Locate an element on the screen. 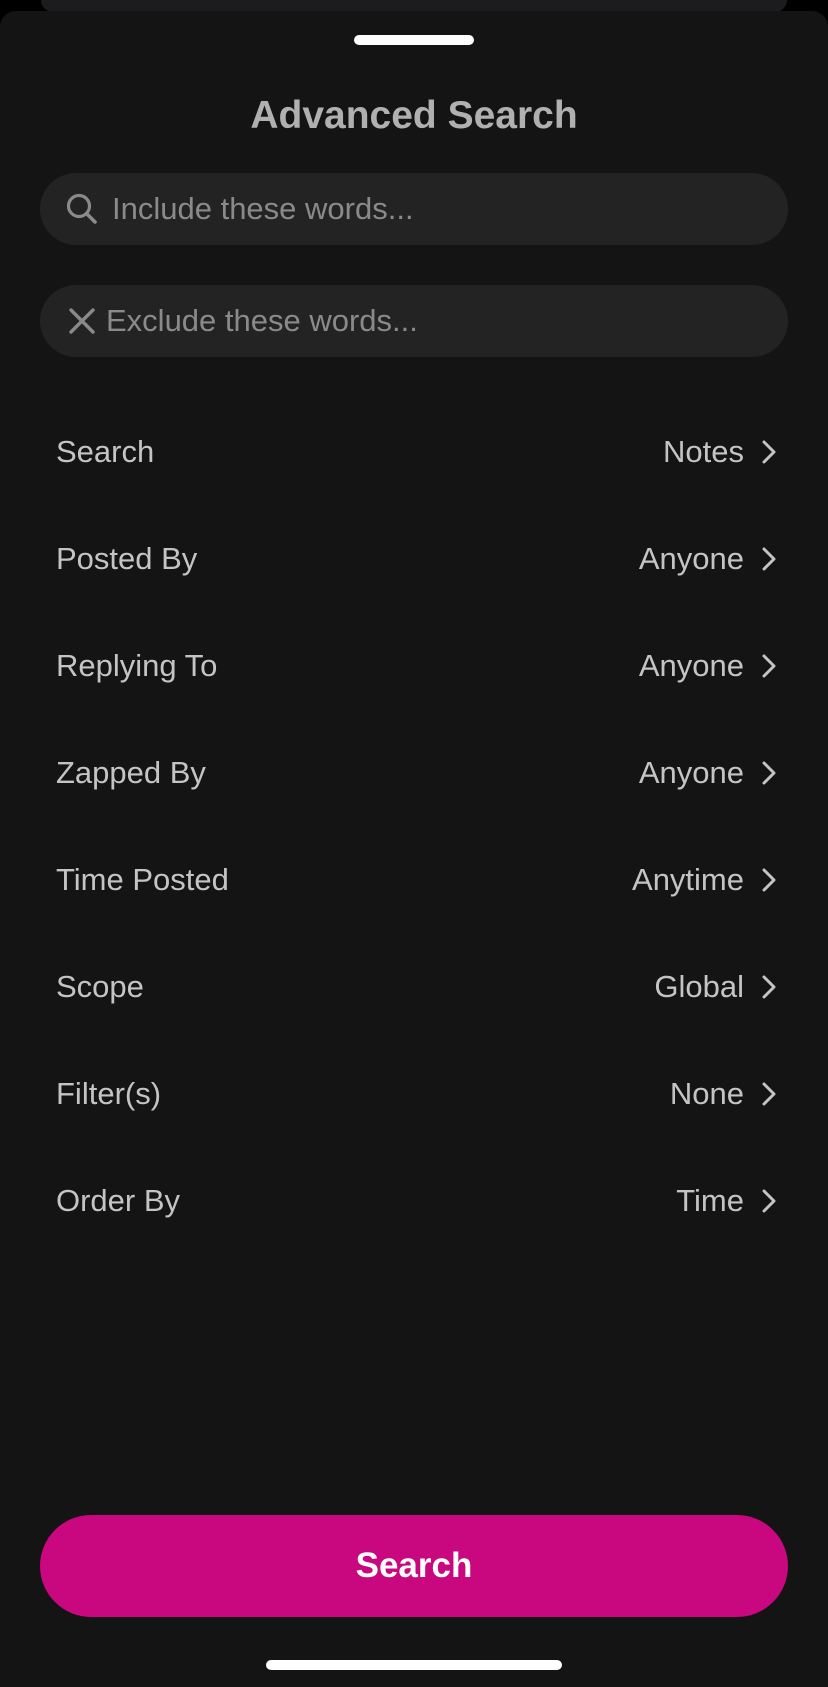  option-value: None is located at coordinates (706, 1093).